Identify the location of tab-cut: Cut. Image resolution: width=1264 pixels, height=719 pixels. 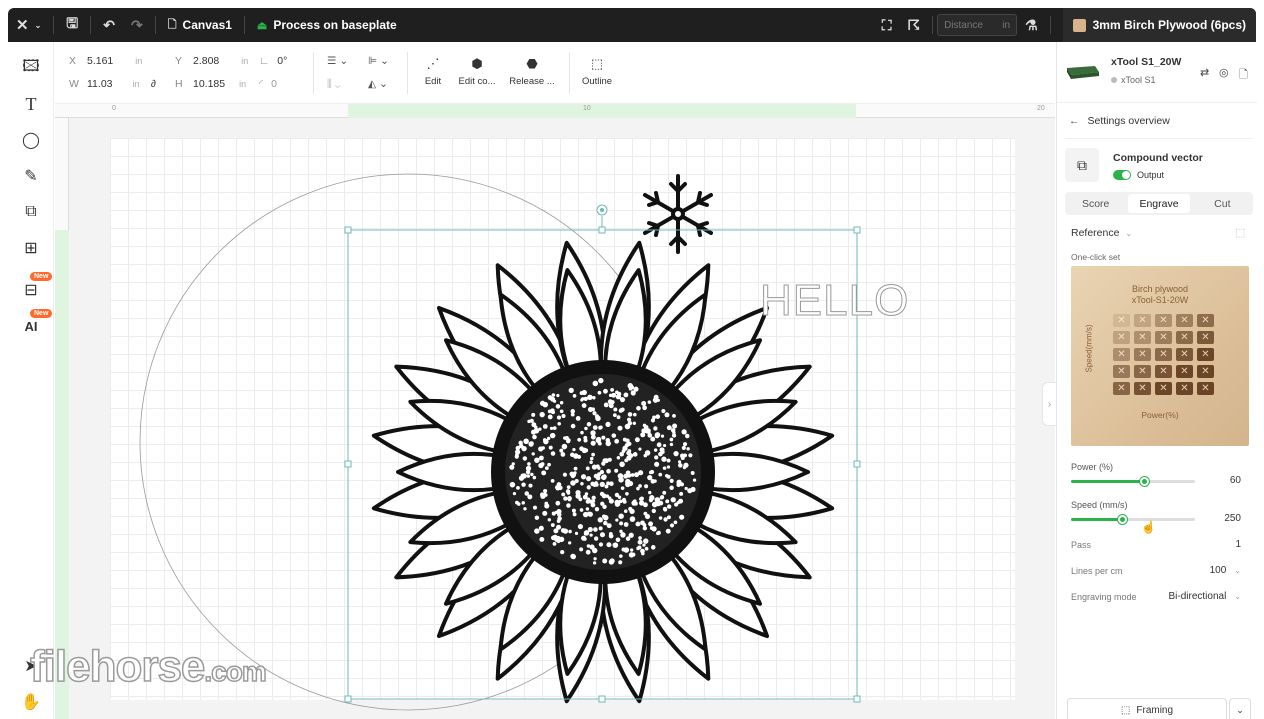
(1222, 203).